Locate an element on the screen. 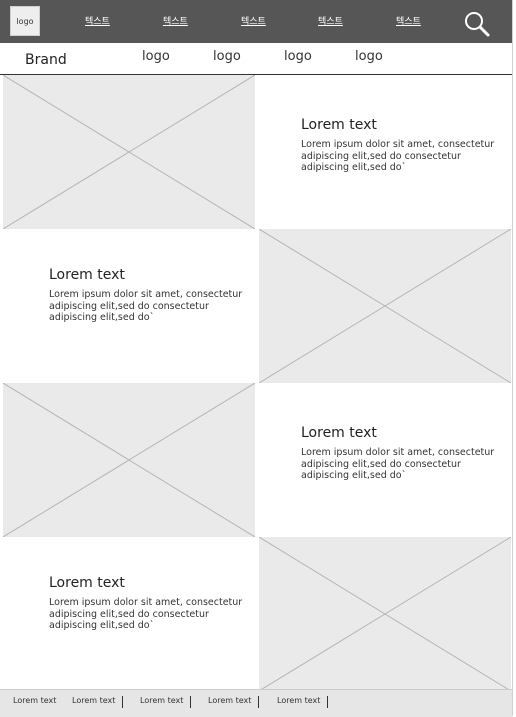 This screenshot has height=717, width=516. brand-name: Brand is located at coordinates (46, 60).